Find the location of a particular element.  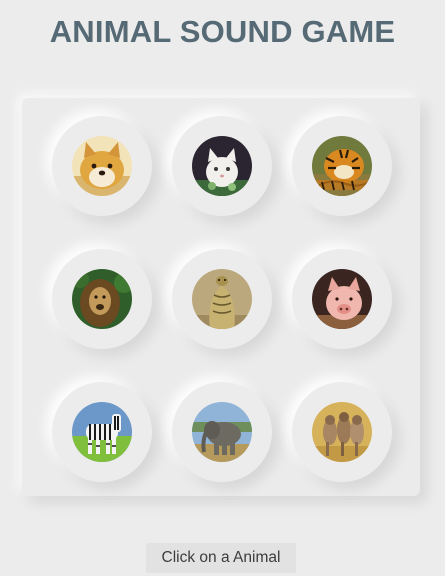

zebra-photo-icon is located at coordinates (102, 432).